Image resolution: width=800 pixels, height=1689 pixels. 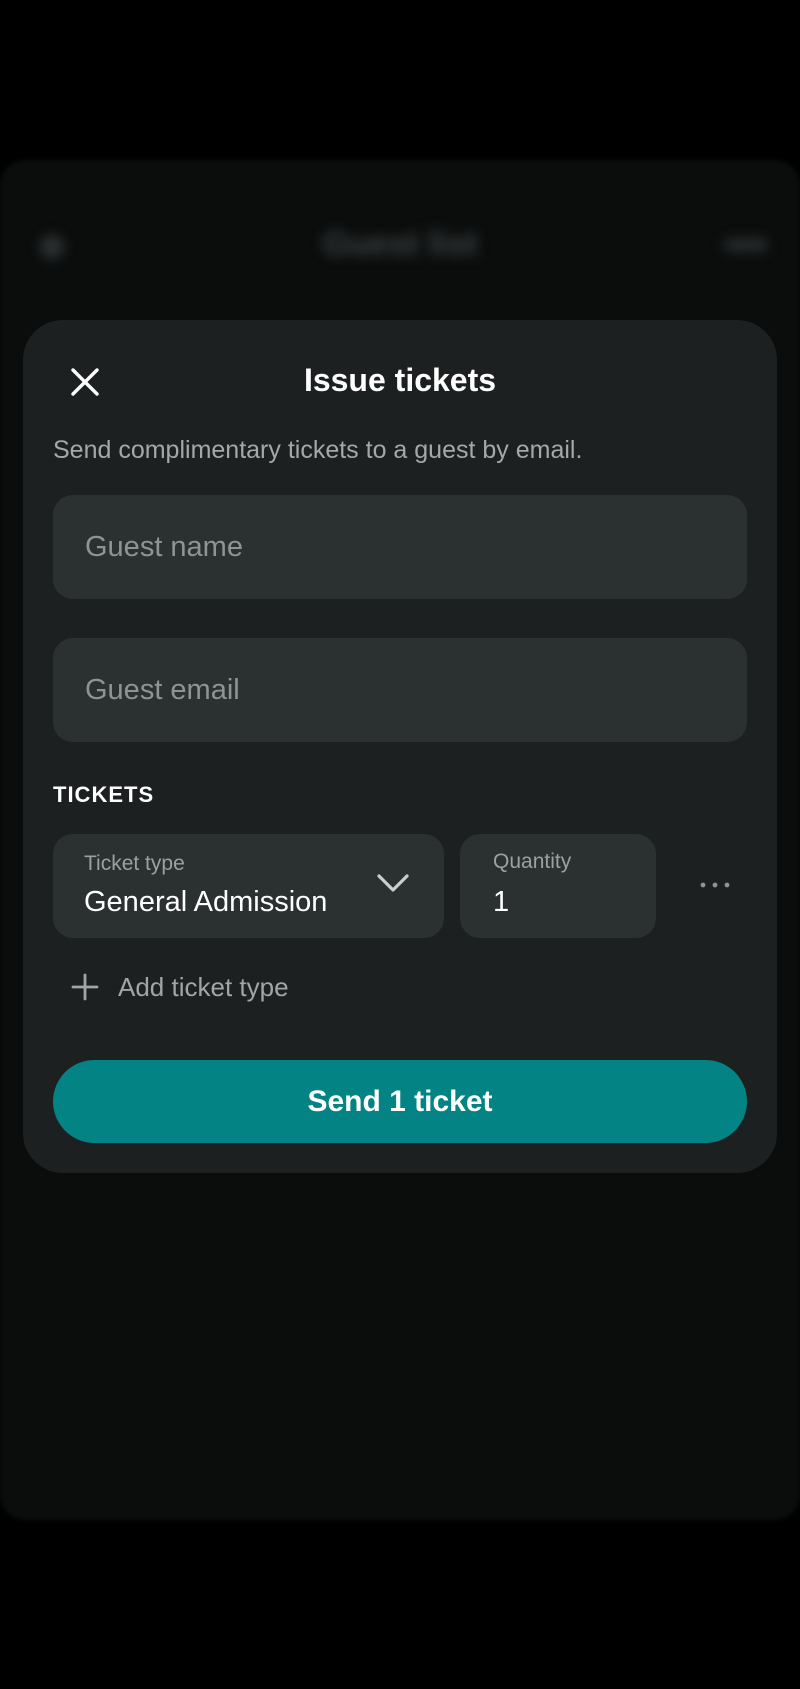 I want to click on chevron-down-icon, so click(x=393, y=883).